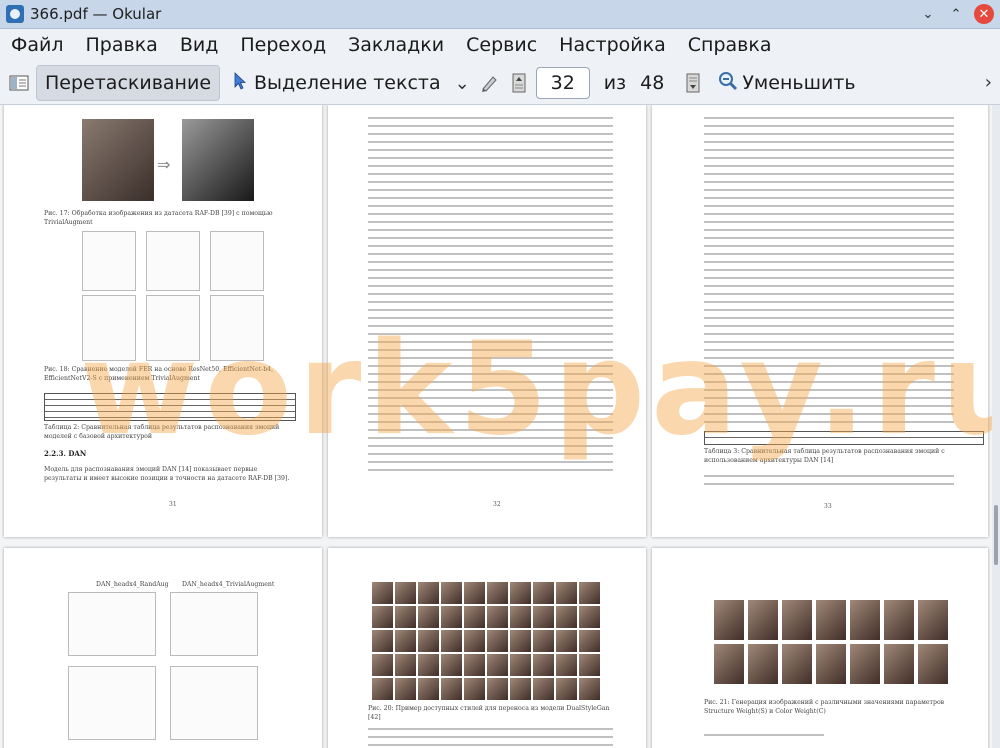 This screenshot has width=1000, height=748. Describe the element at coordinates (928, 14) in the screenshot. I see `collapse-window-button: ⌄` at that location.